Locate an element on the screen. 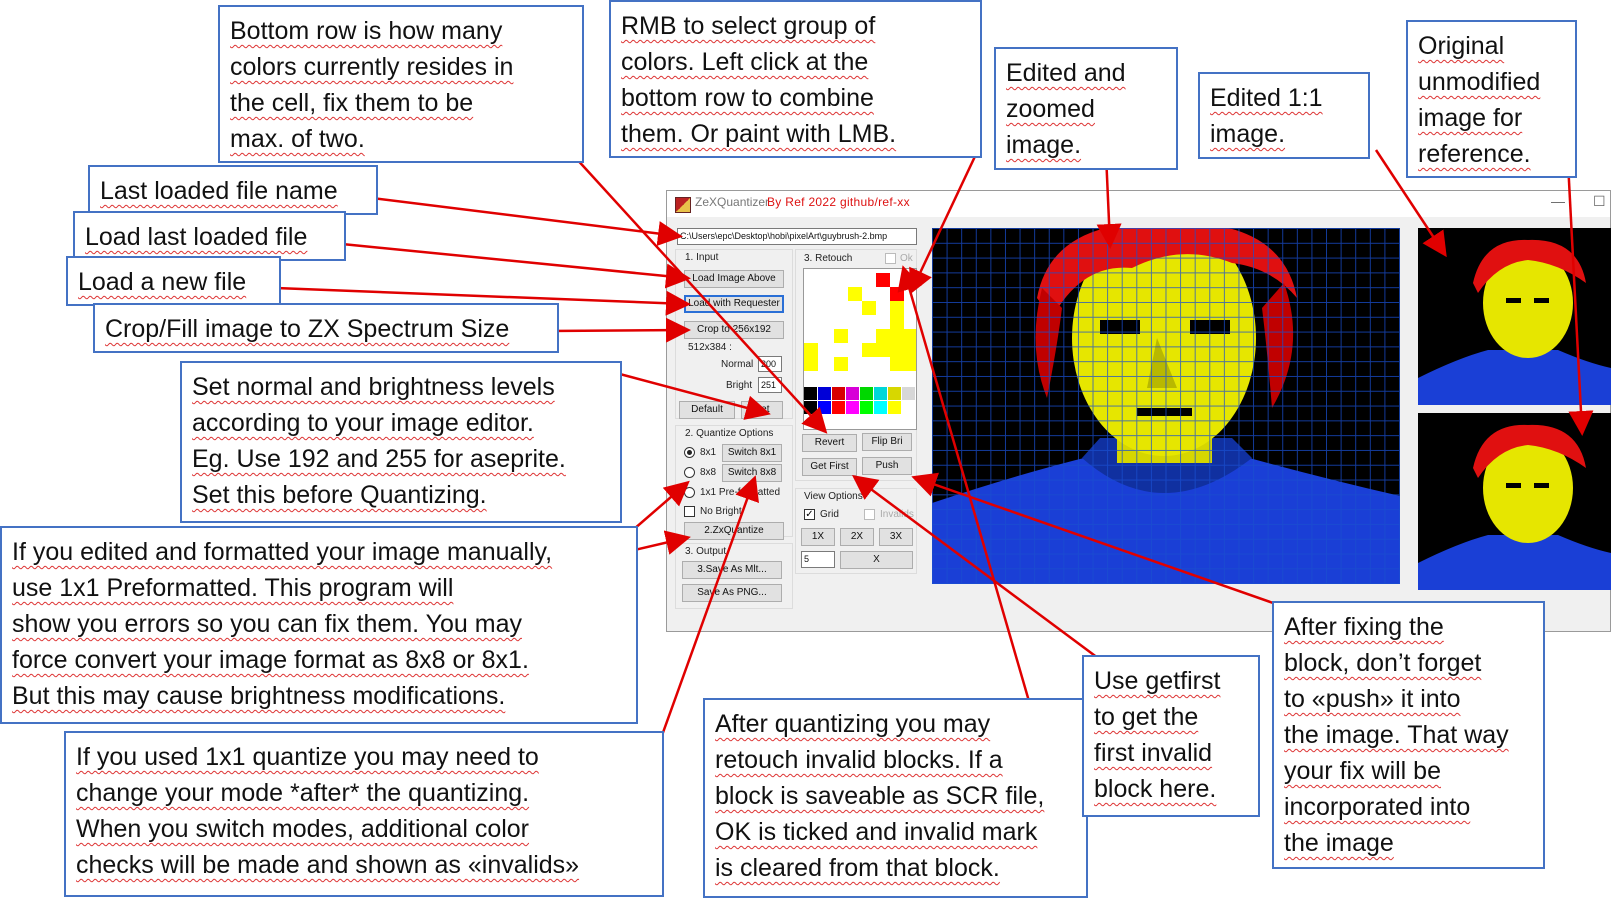 This screenshot has height=905, width=1611. output-group-label: 3. Output is located at coordinates (706, 551).